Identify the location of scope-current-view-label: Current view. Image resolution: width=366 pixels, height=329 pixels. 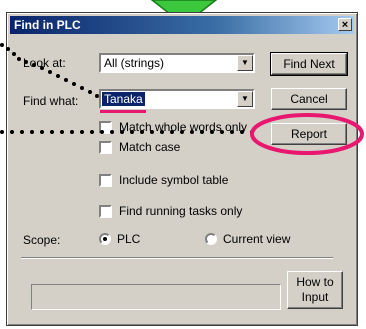
(257, 239).